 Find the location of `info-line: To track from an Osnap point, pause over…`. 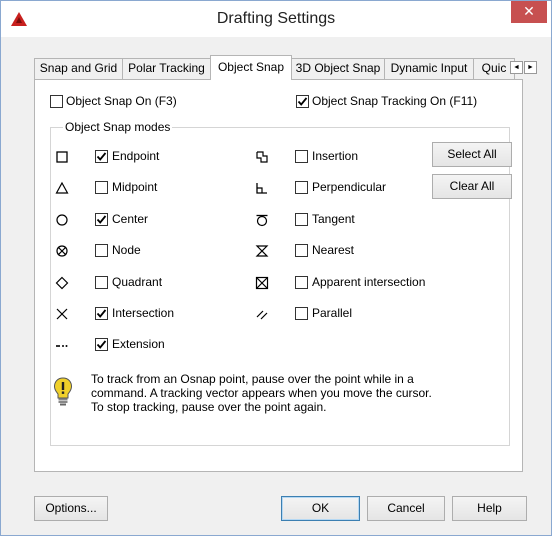

info-line: To track from an Osnap point, pause over… is located at coordinates (252, 379).